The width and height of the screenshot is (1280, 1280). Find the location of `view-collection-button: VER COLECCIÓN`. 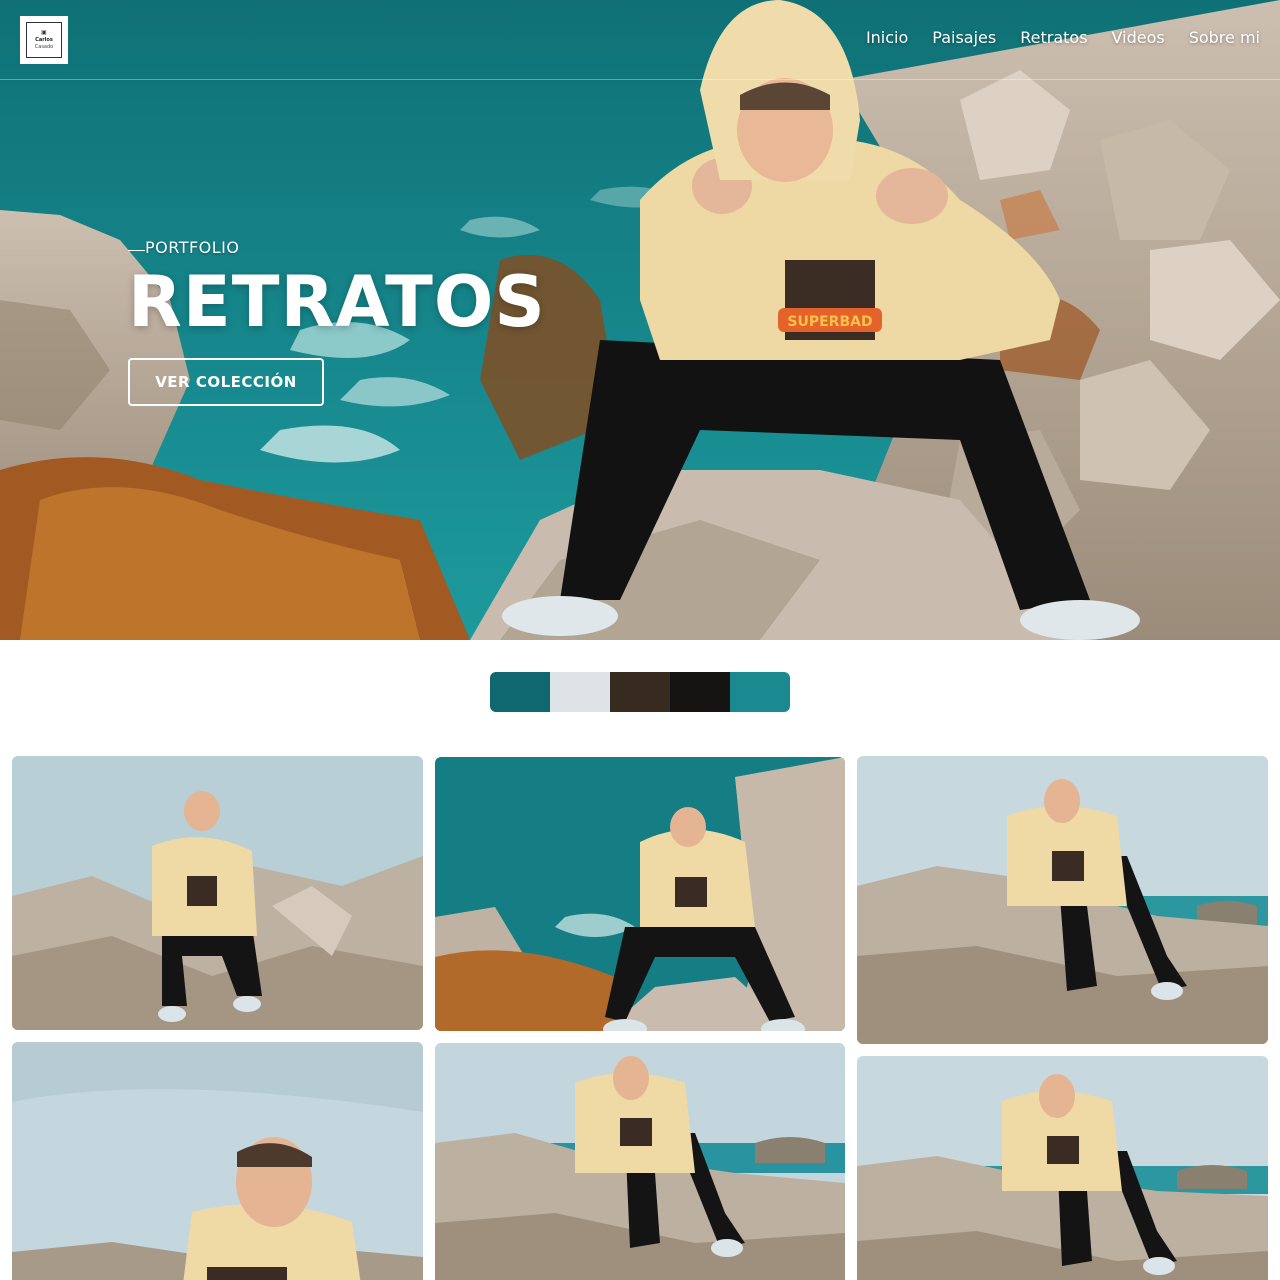

view-collection-button: VER COLECCIÓN is located at coordinates (226, 382).